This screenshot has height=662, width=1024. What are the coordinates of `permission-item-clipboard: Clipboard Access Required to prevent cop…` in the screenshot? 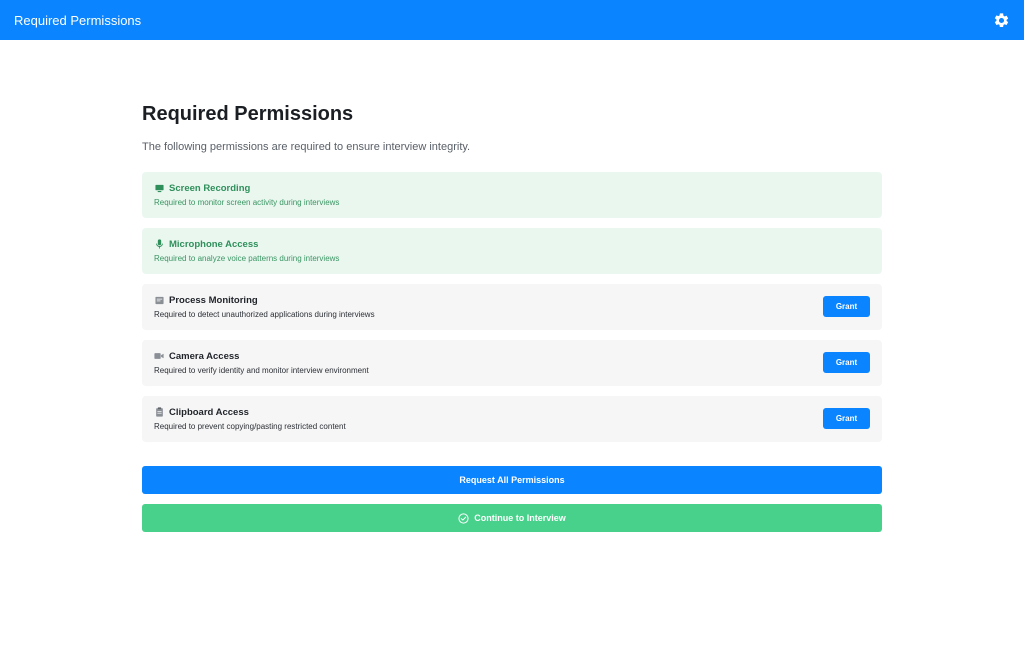 It's located at (512, 419).